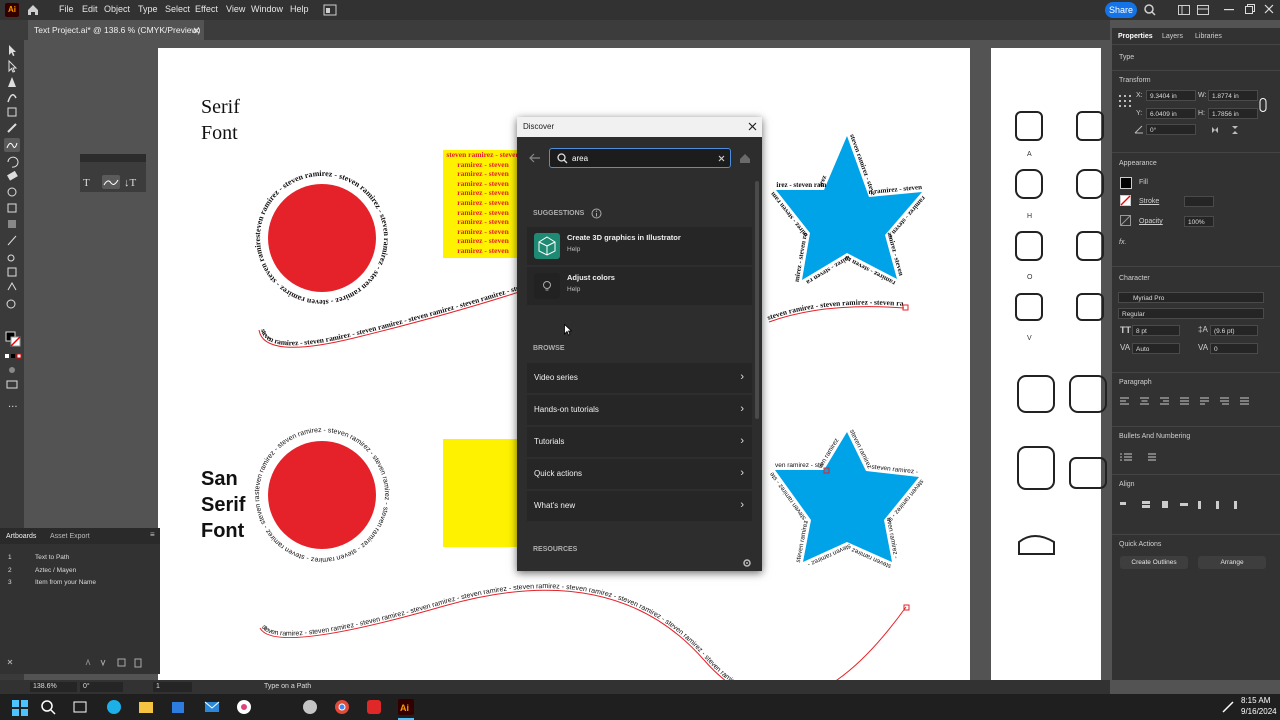  I want to click on free-transform-tool-icon, so click(12, 208).